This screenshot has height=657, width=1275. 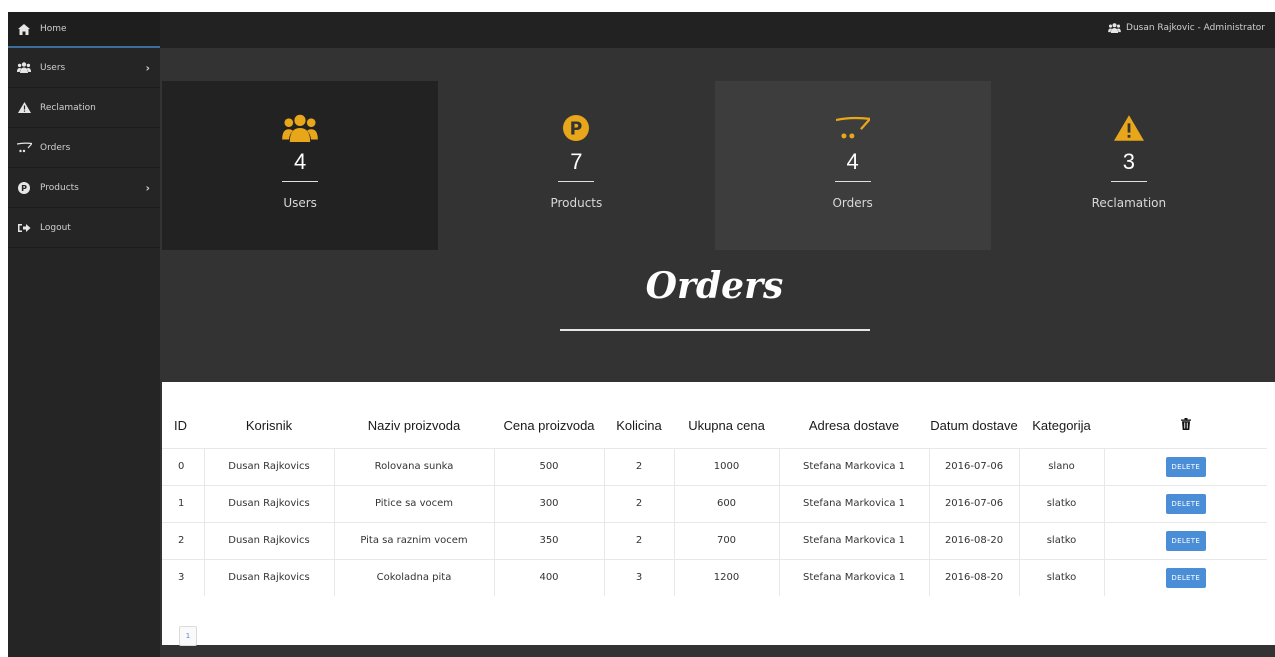 I want to click on column-header: Adresa dostave, so click(x=854, y=425).